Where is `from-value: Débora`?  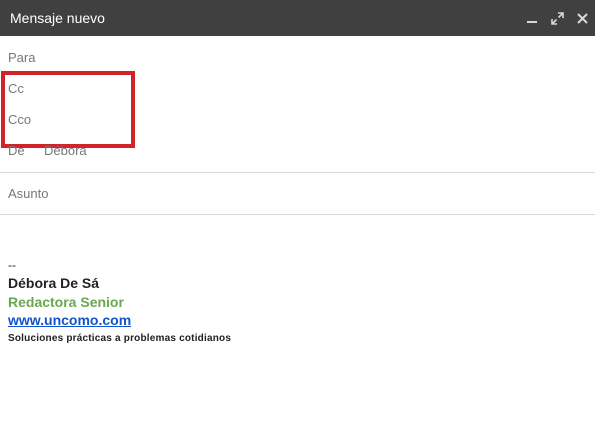
from-value: Débora is located at coordinates (65, 150).